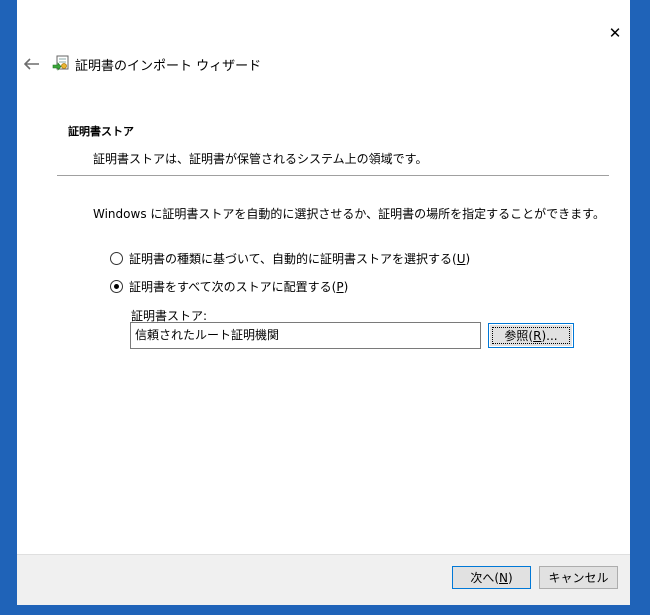 Image resolution: width=650 pixels, height=615 pixels. What do you see at coordinates (323, 579) in the screenshot?
I see `button-bar: 次へ(N) キャンセル` at bounding box center [323, 579].